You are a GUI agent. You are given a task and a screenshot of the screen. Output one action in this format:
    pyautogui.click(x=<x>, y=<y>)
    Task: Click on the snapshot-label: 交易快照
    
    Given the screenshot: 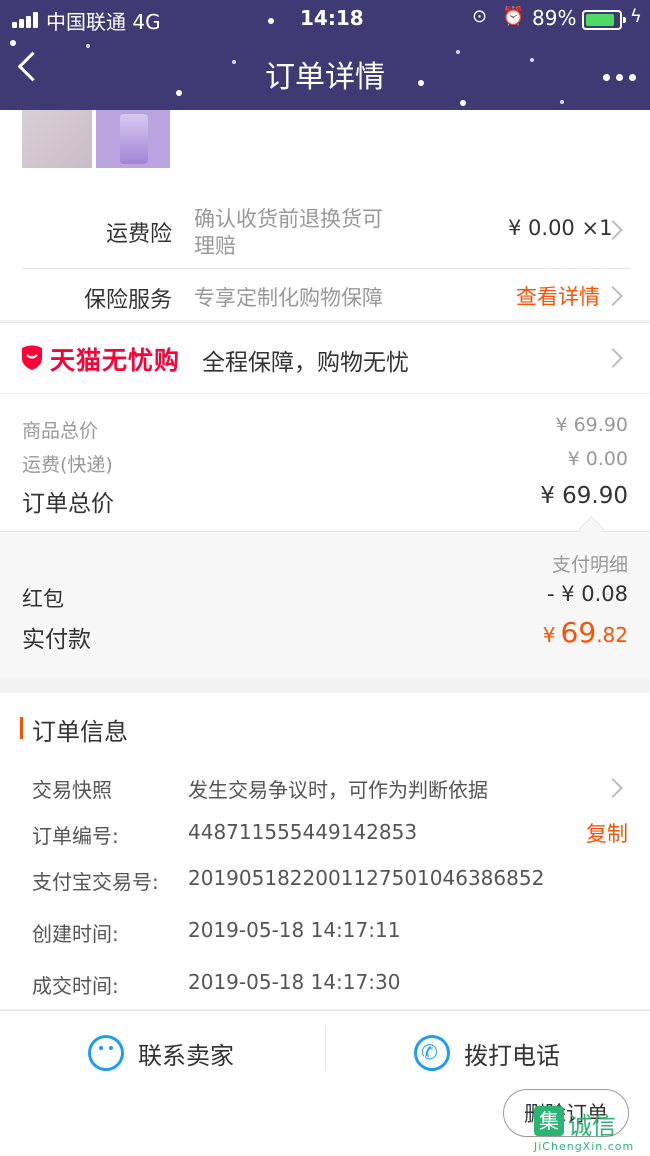 What is the action you would take?
    pyautogui.click(x=72, y=790)
    